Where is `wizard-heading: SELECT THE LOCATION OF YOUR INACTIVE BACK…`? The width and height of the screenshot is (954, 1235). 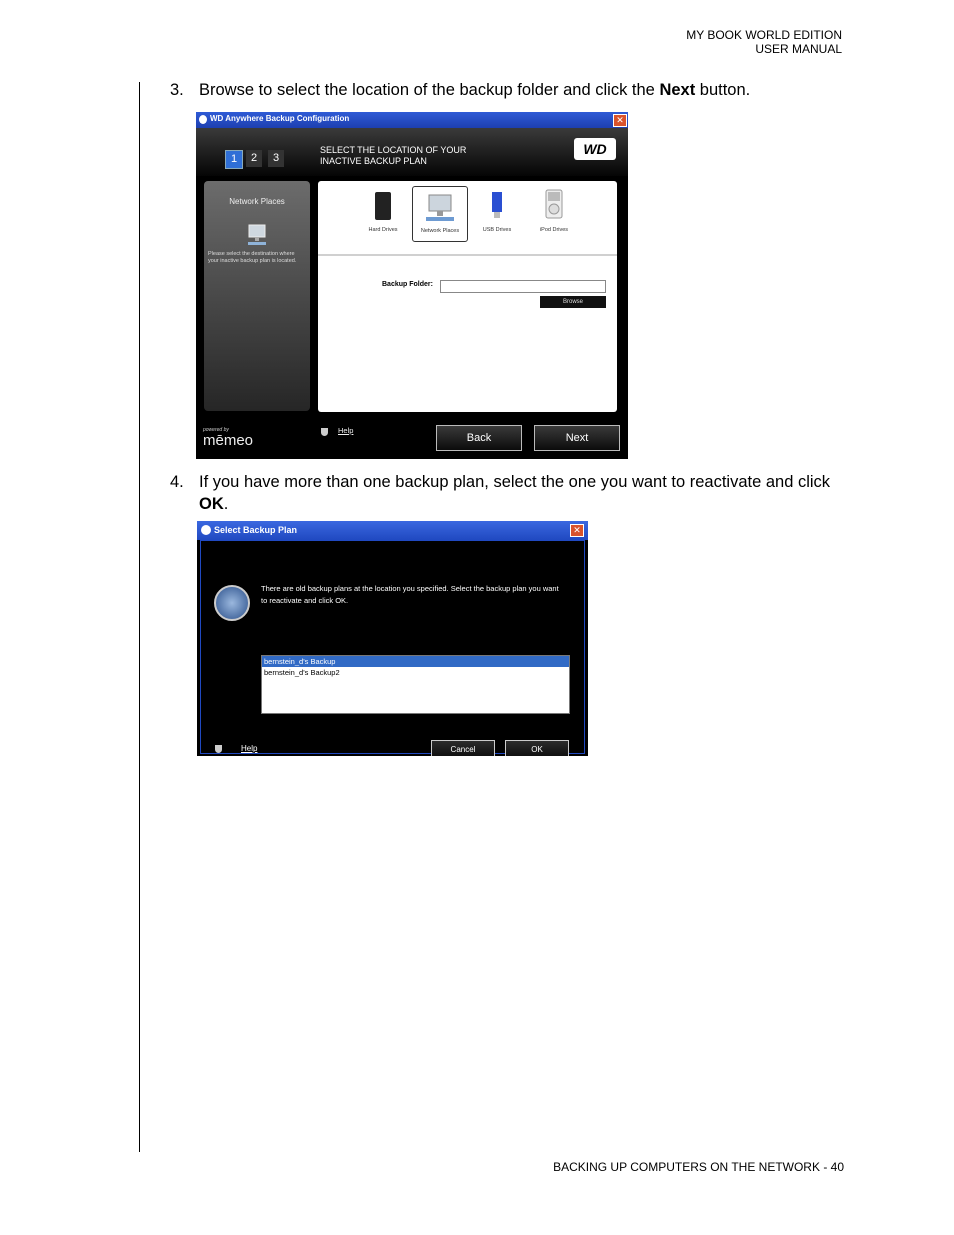 wizard-heading: SELECT THE LOCATION OF YOUR INACTIVE BACK… is located at coordinates (393, 155).